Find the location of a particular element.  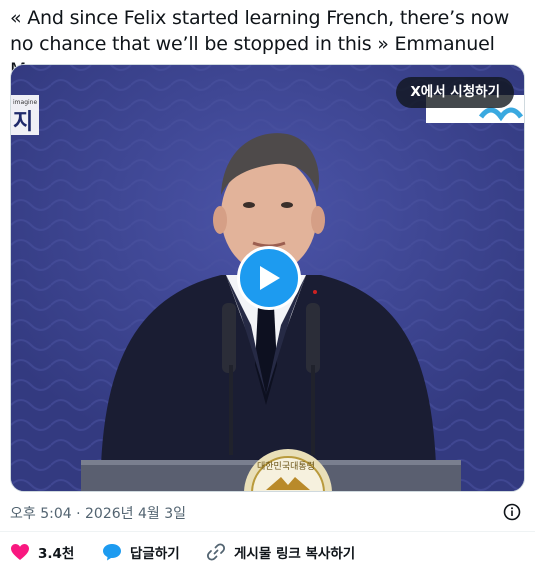

divider is located at coordinates (267, 531).